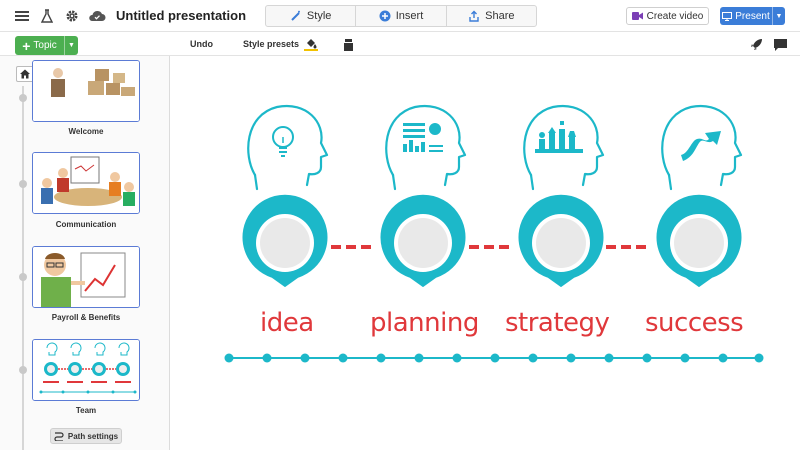 The width and height of the screenshot is (800, 450). What do you see at coordinates (181, 15) in the screenshot?
I see `presentation-title: Untitled presentation` at bounding box center [181, 15].